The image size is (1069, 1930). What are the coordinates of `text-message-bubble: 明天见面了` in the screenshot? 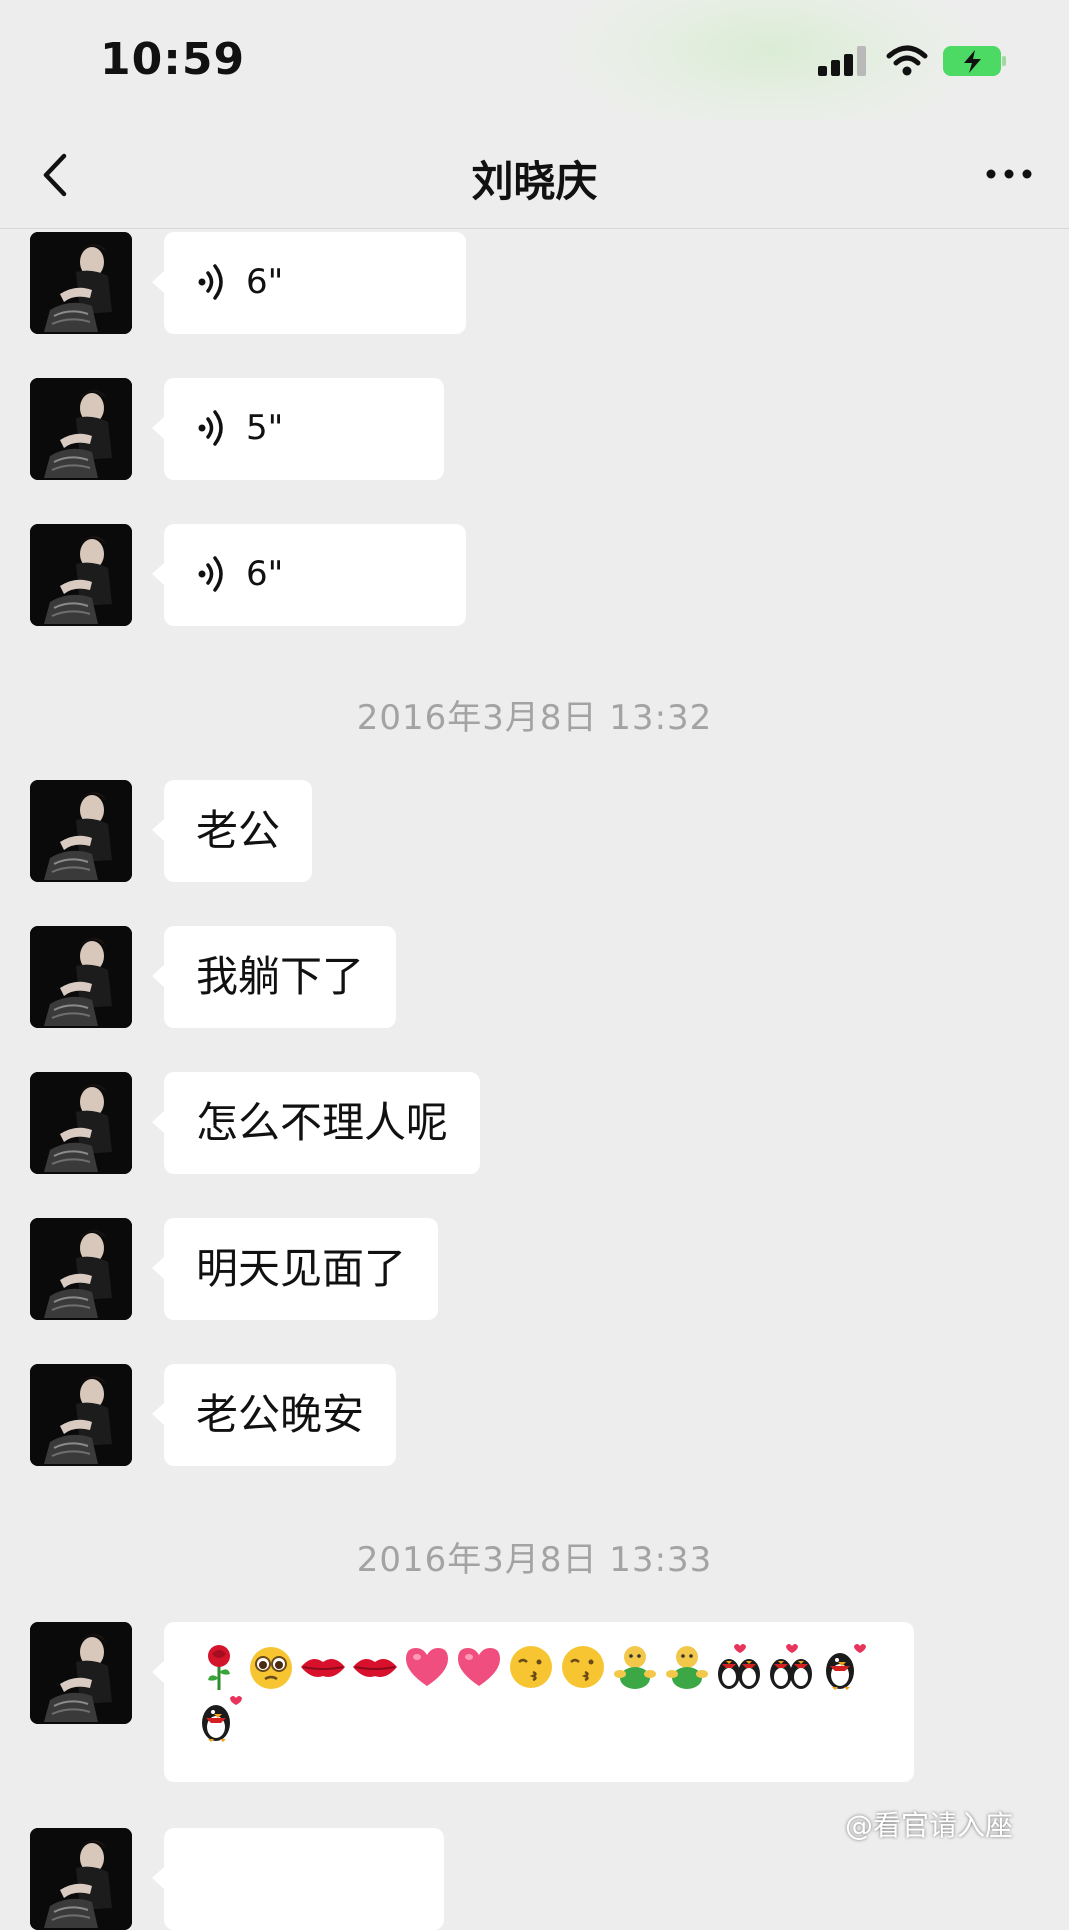 It's located at (295, 1269).